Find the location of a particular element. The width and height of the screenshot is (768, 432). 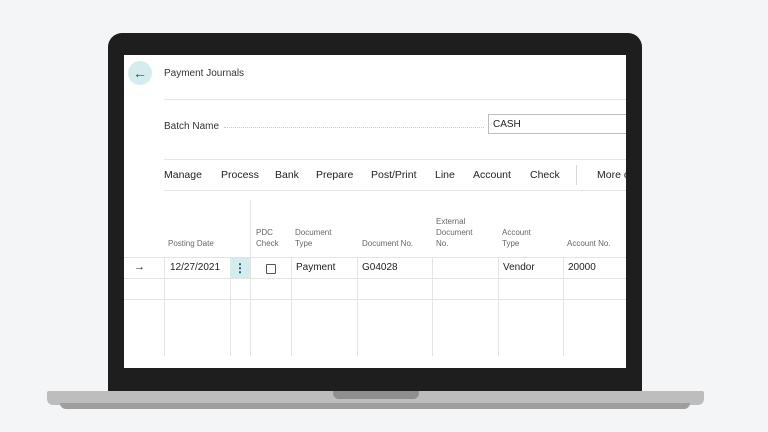

cell-document-no: G04028 is located at coordinates (380, 267).